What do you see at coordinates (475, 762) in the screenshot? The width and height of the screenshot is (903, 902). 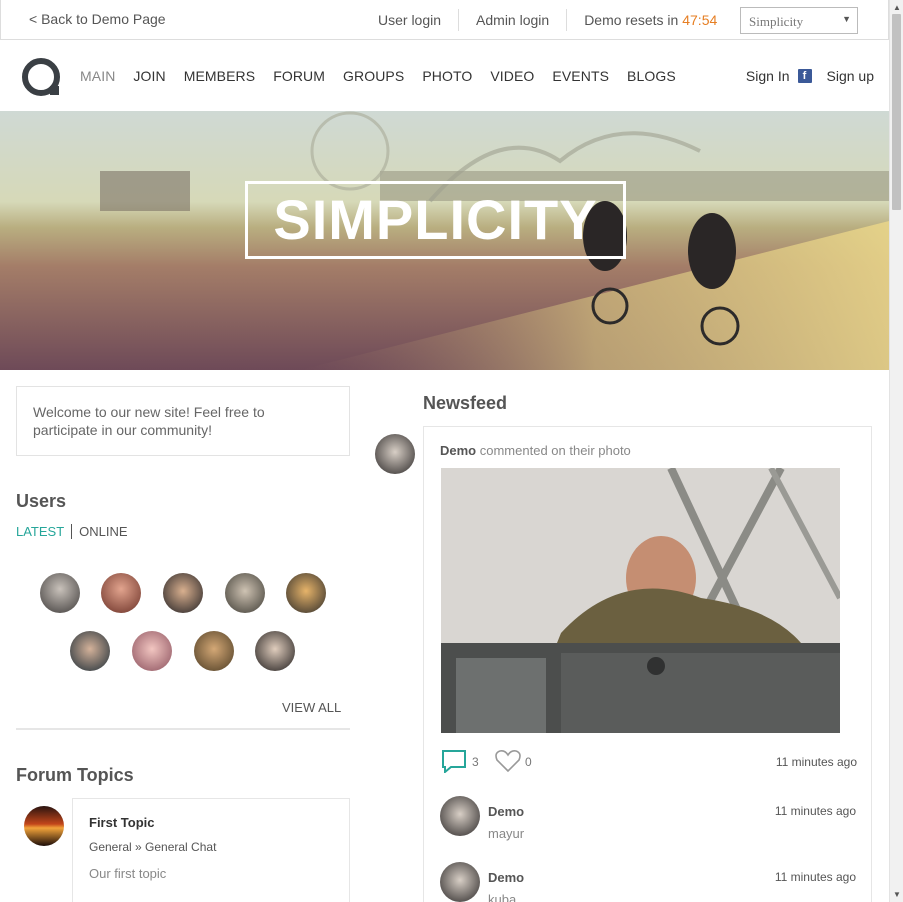 I see `comment-count: 3` at bounding box center [475, 762].